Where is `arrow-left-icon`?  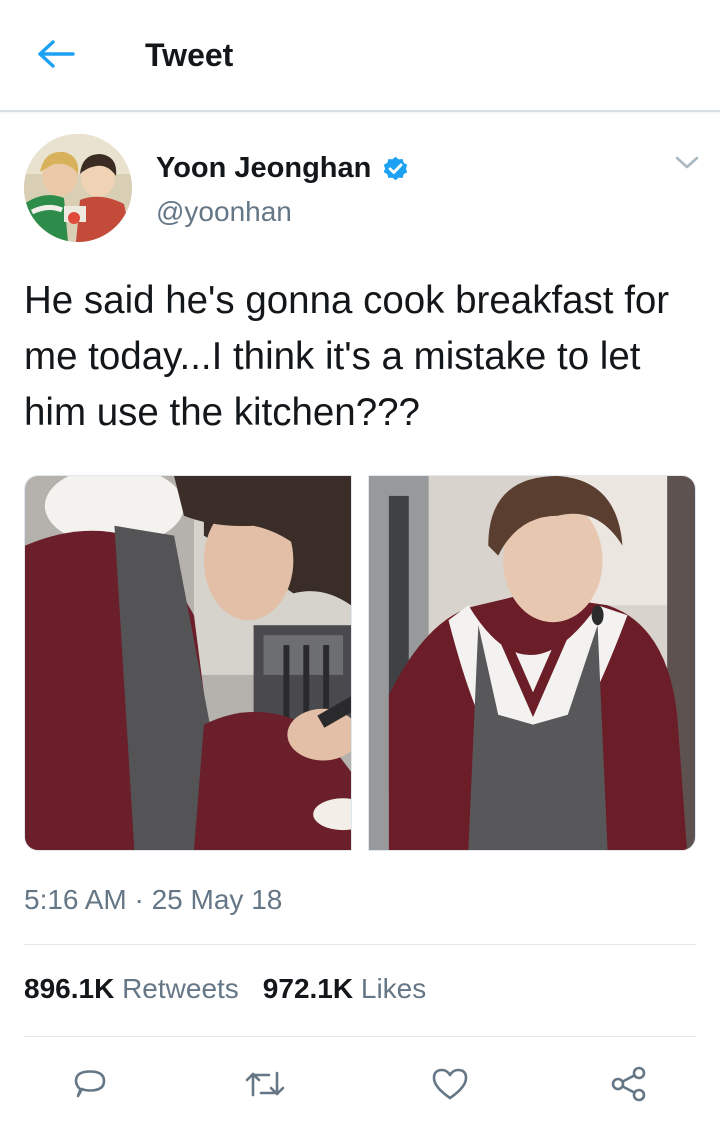 arrow-left-icon is located at coordinates (56, 56).